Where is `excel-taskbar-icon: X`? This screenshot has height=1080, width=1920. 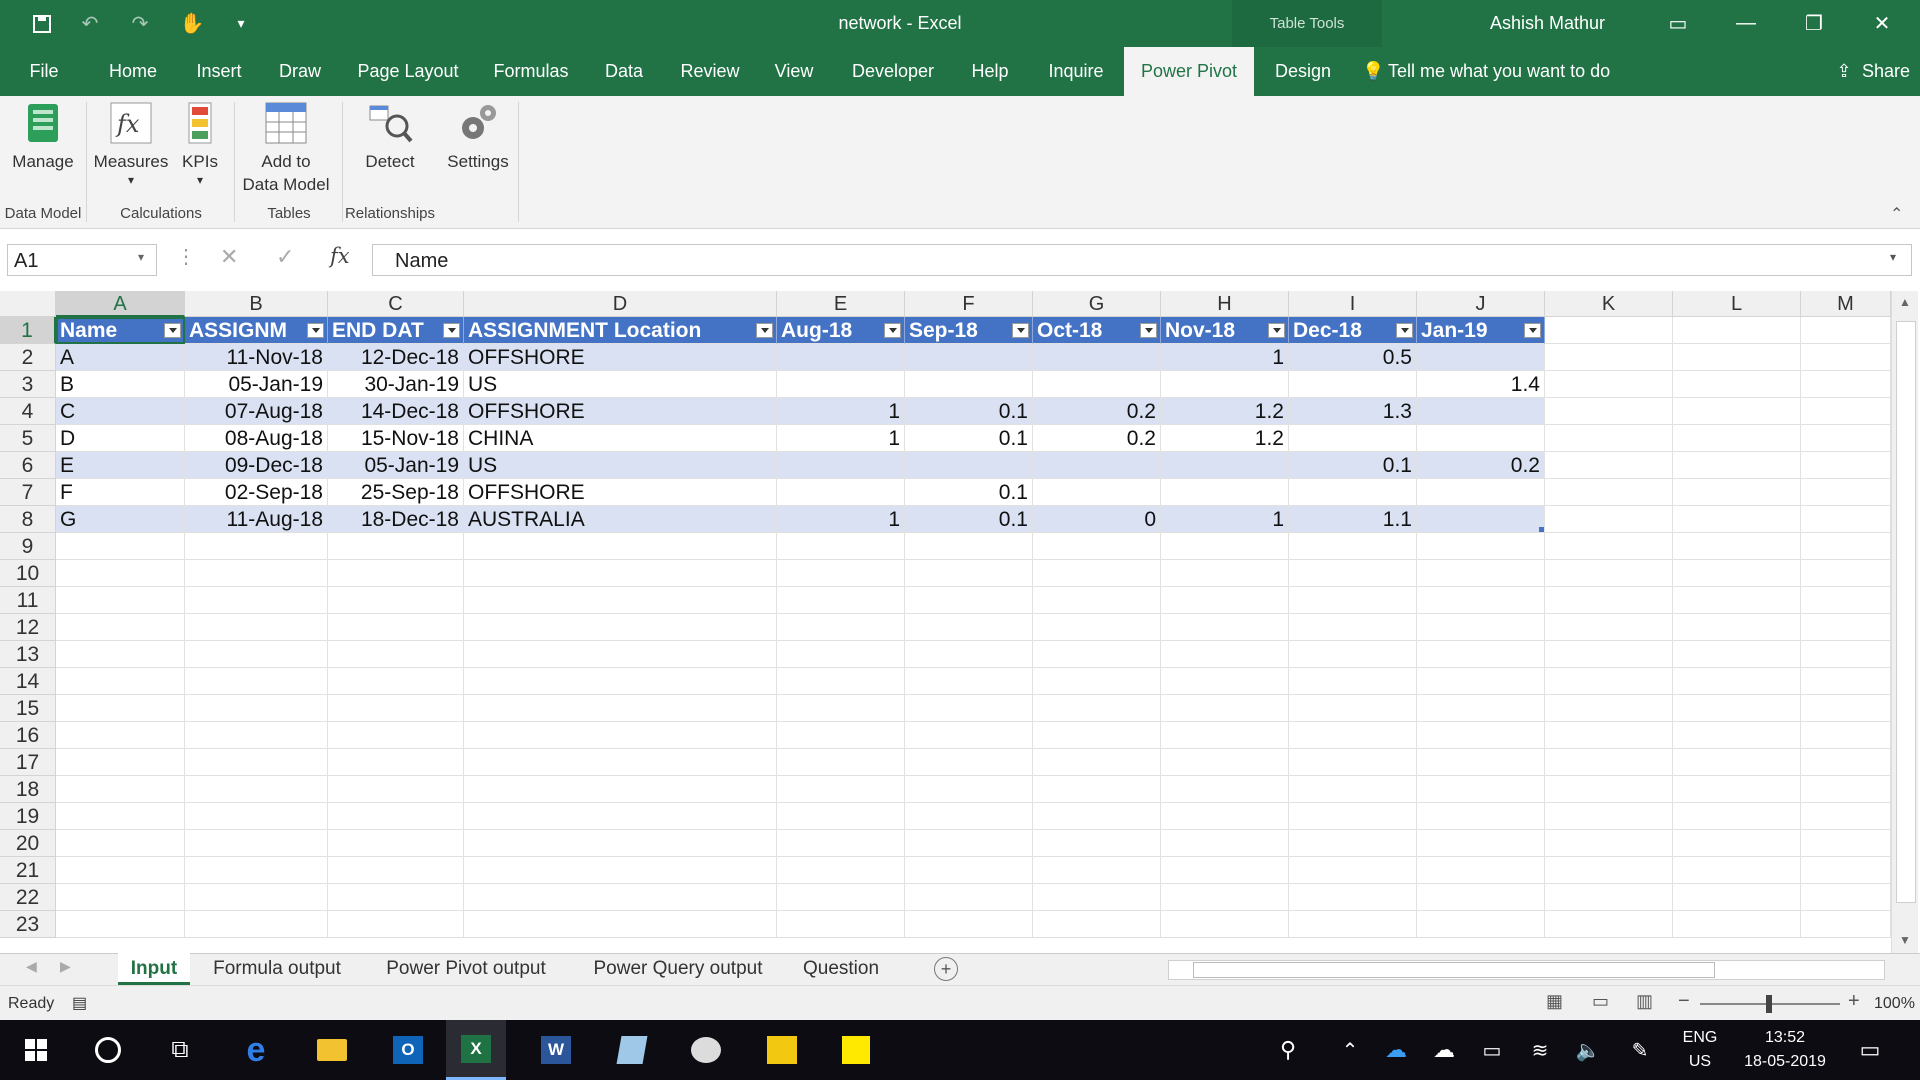 excel-taskbar-icon: X is located at coordinates (476, 1050).